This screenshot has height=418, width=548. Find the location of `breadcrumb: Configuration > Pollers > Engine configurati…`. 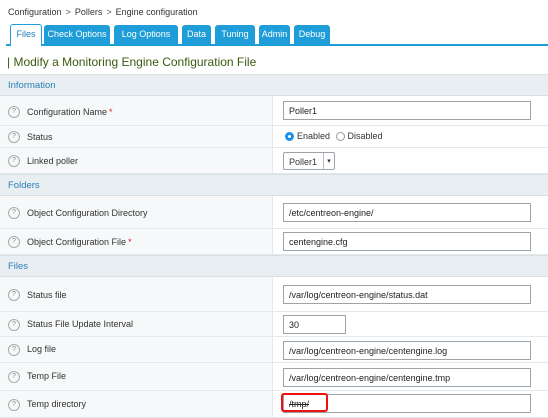

breadcrumb: Configuration > Pollers > Engine configurati… is located at coordinates (103, 12).